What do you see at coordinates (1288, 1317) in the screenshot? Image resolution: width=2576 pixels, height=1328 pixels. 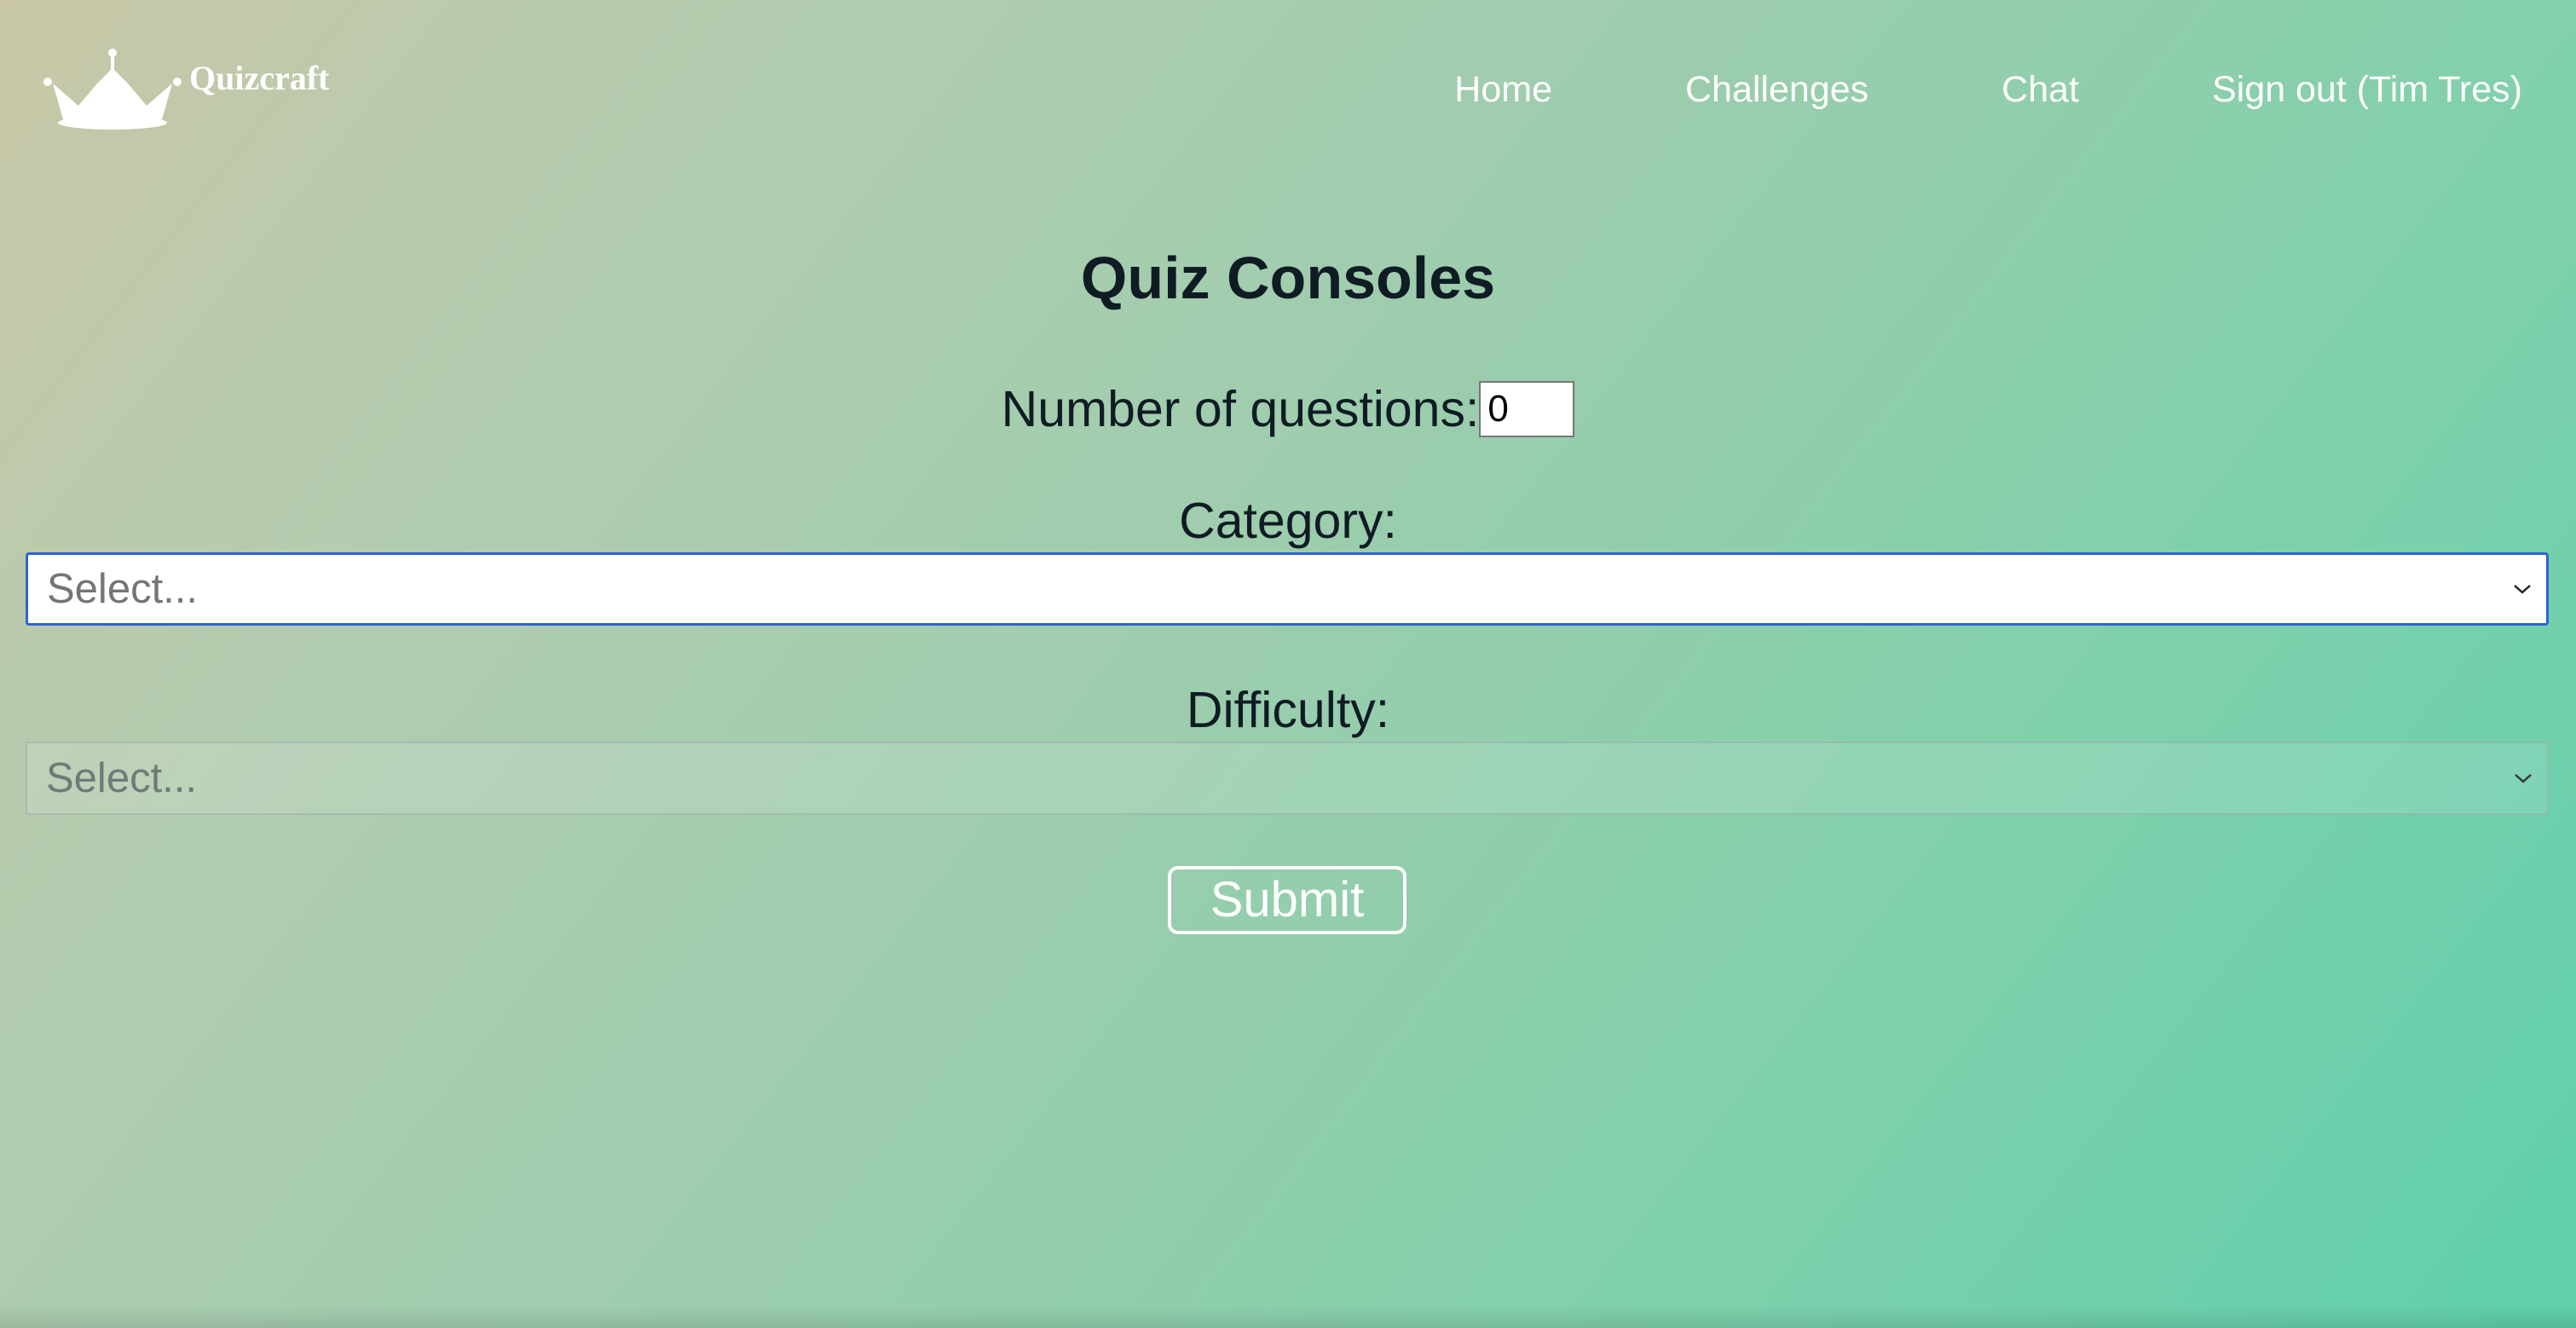 I see `bottom-edge-shadow` at bounding box center [1288, 1317].